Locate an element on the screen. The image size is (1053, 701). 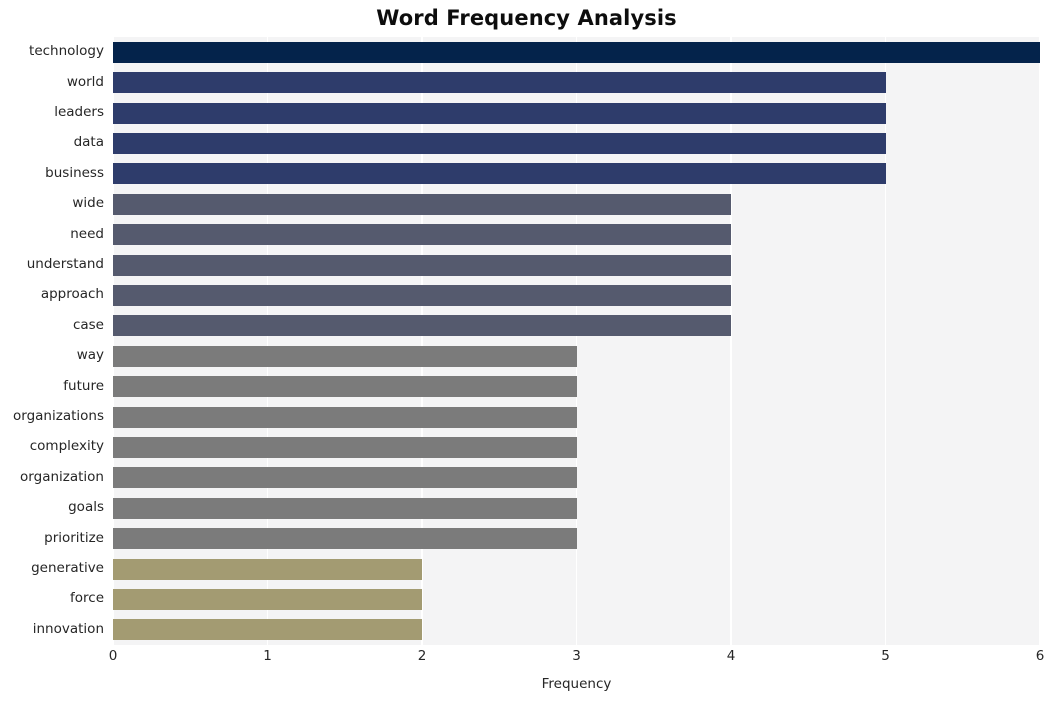
y-tick-label-need: need is located at coordinates (87, 233).